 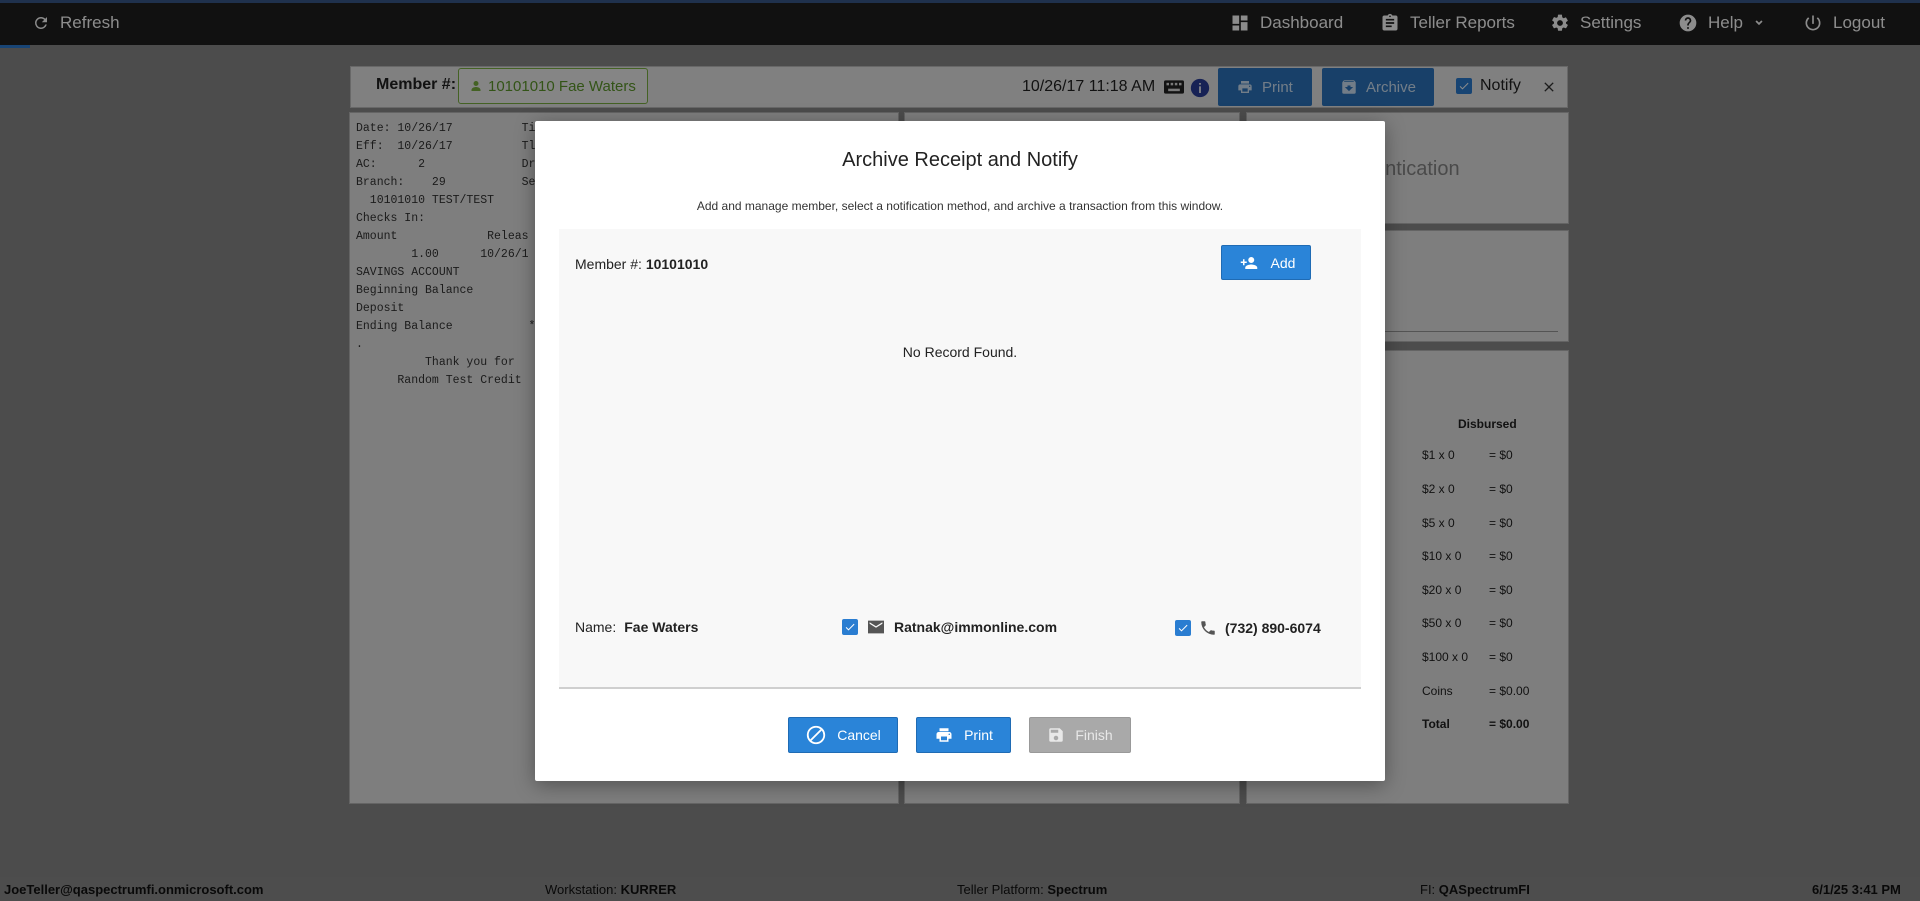 I want to click on email-value: Ratnak@immonline.com, so click(x=976, y=627).